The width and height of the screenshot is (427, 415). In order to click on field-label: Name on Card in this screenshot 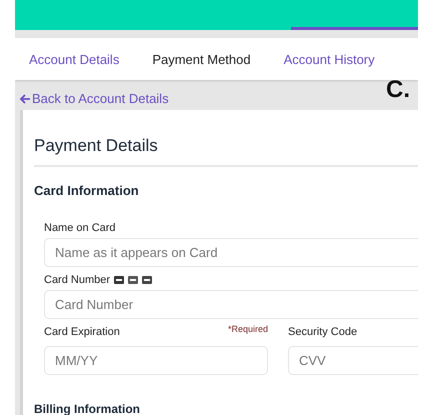, I will do `click(80, 228)`.